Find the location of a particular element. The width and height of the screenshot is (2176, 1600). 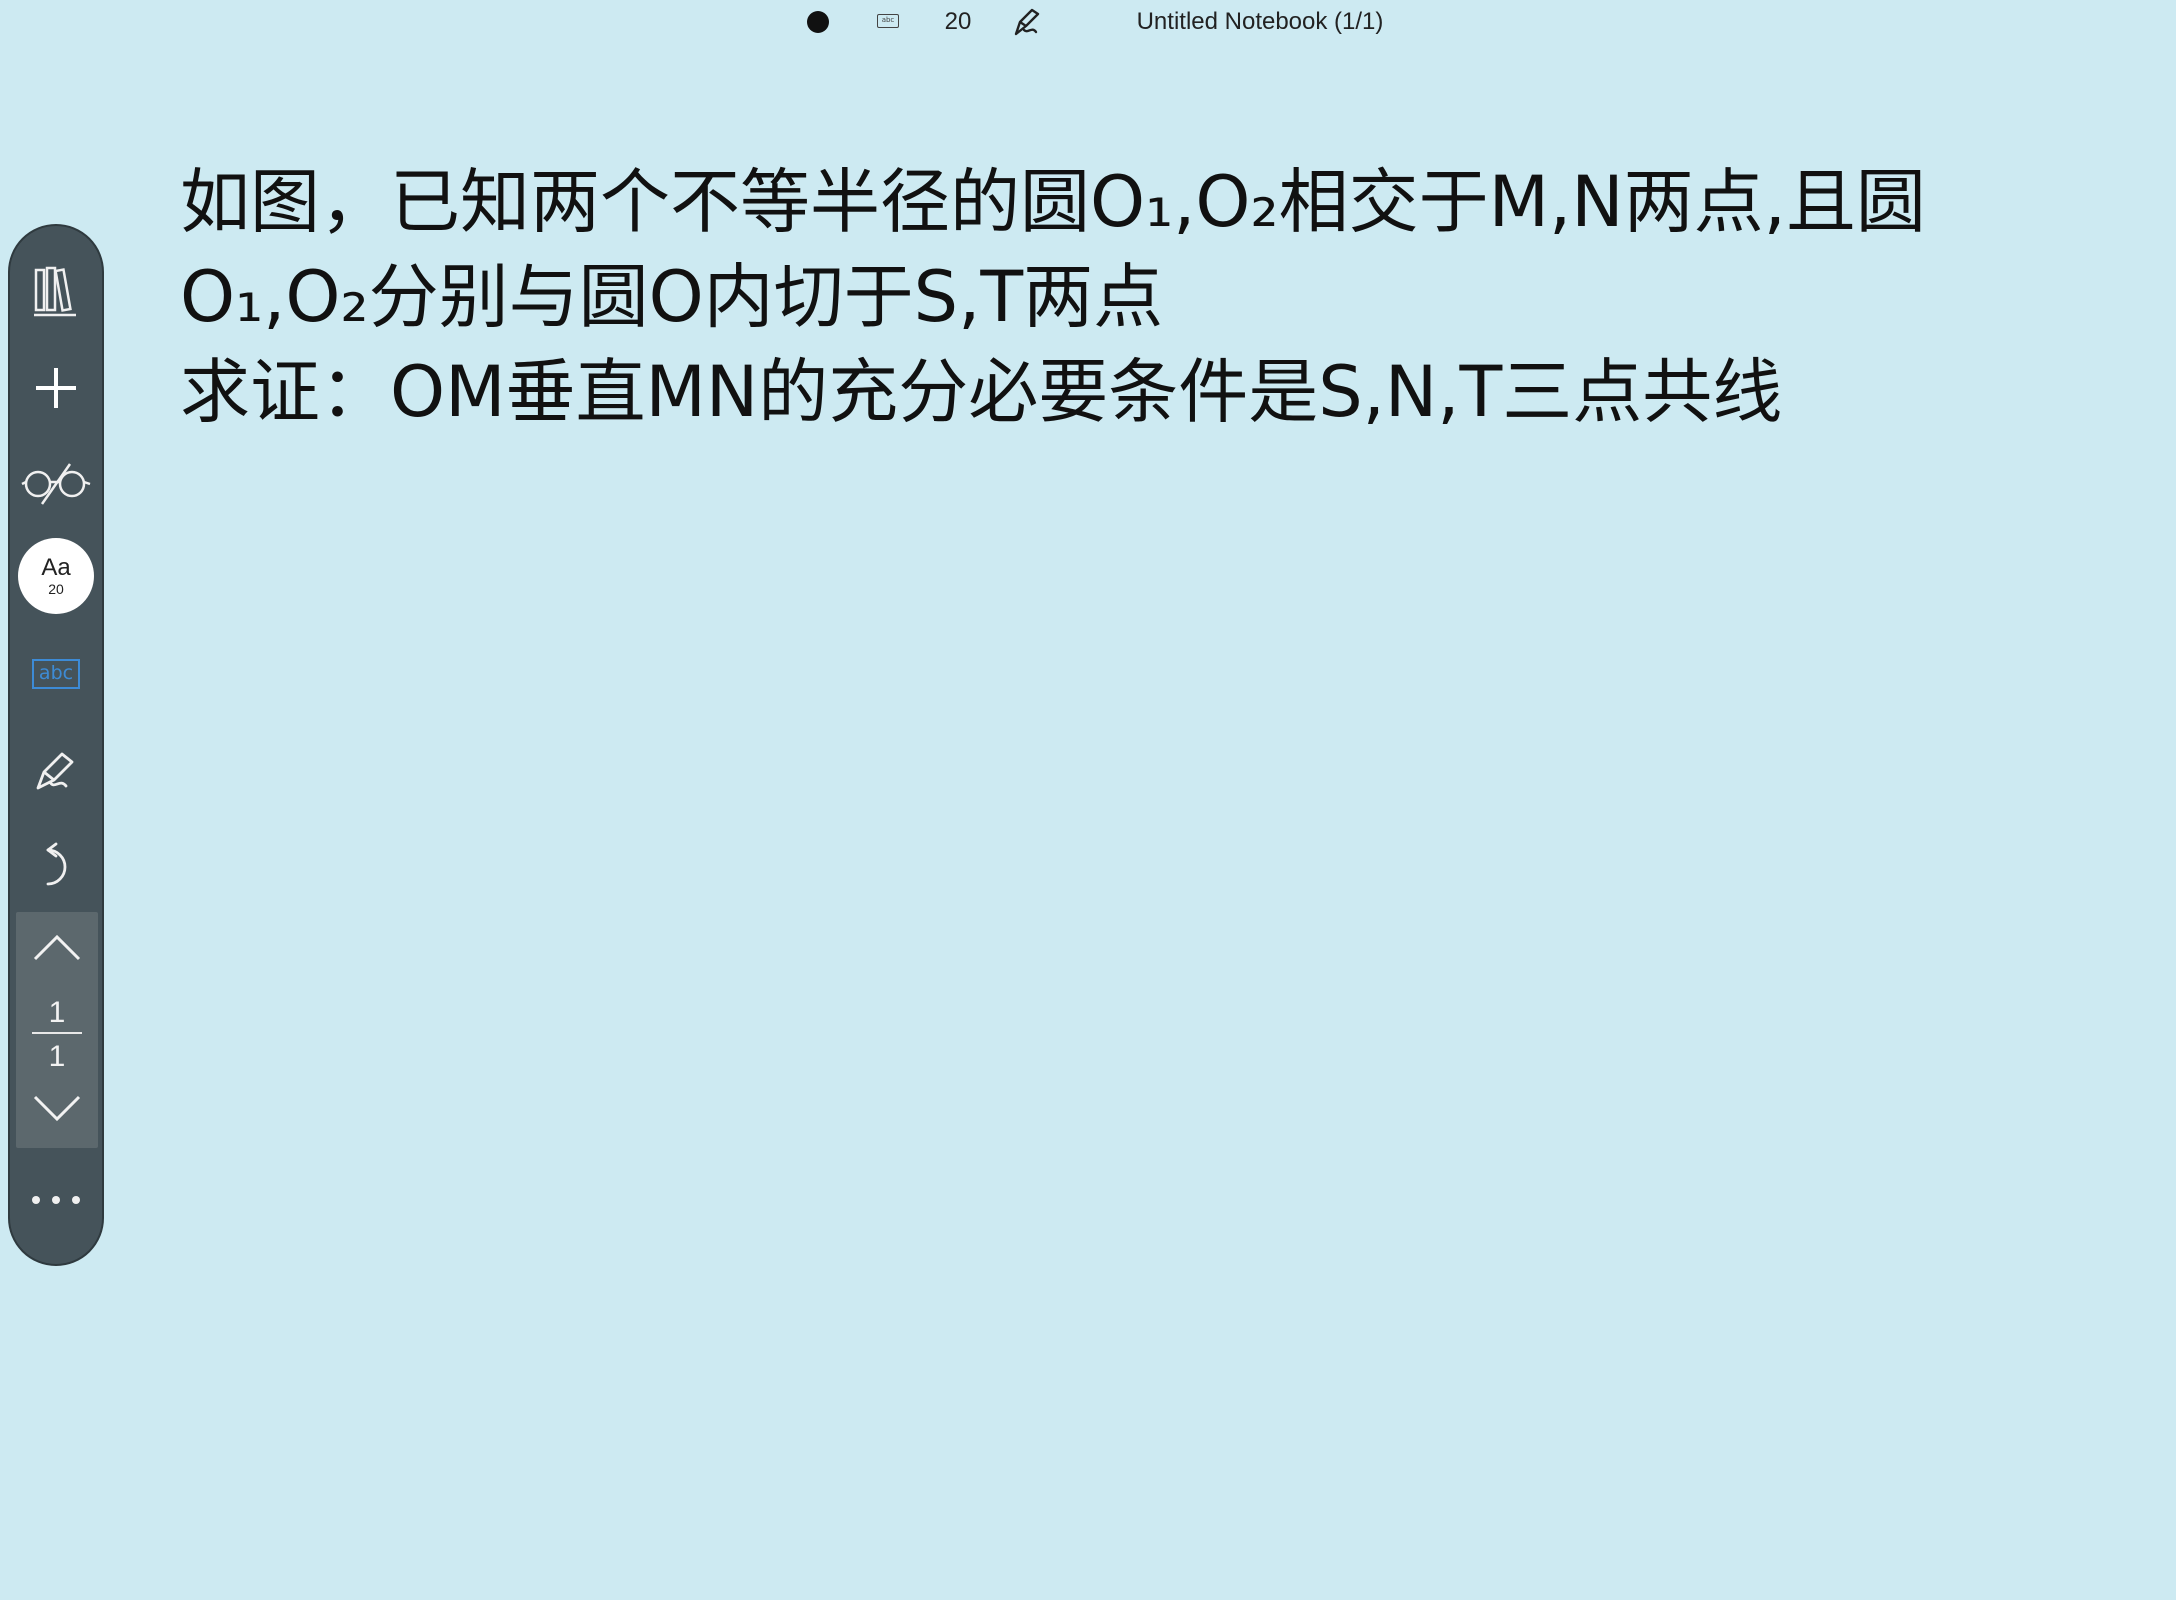

font-size-indicator: 20 is located at coordinates (958, 22).